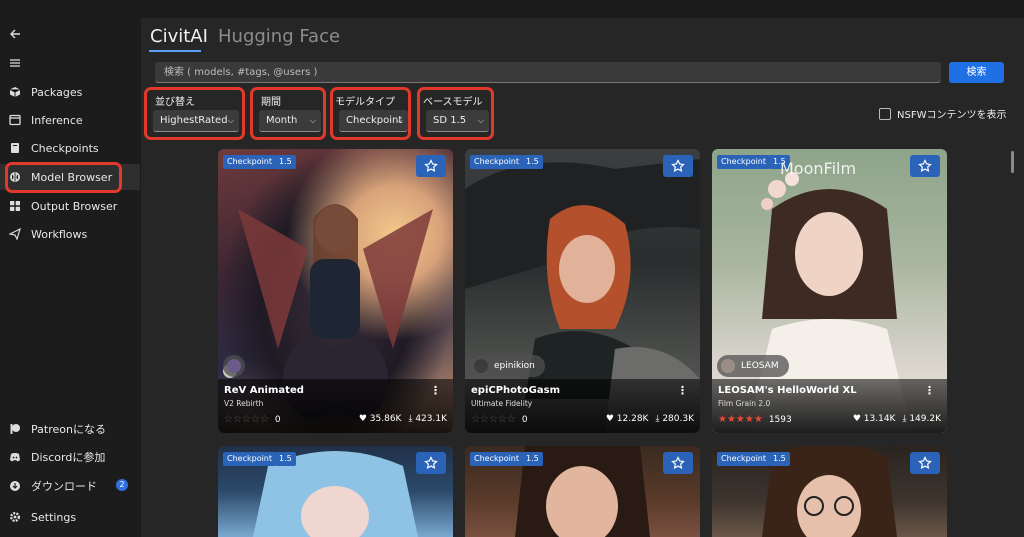 Image resolution: width=1024 pixels, height=537 pixels. I want to click on cube-icon, so click(15, 92).